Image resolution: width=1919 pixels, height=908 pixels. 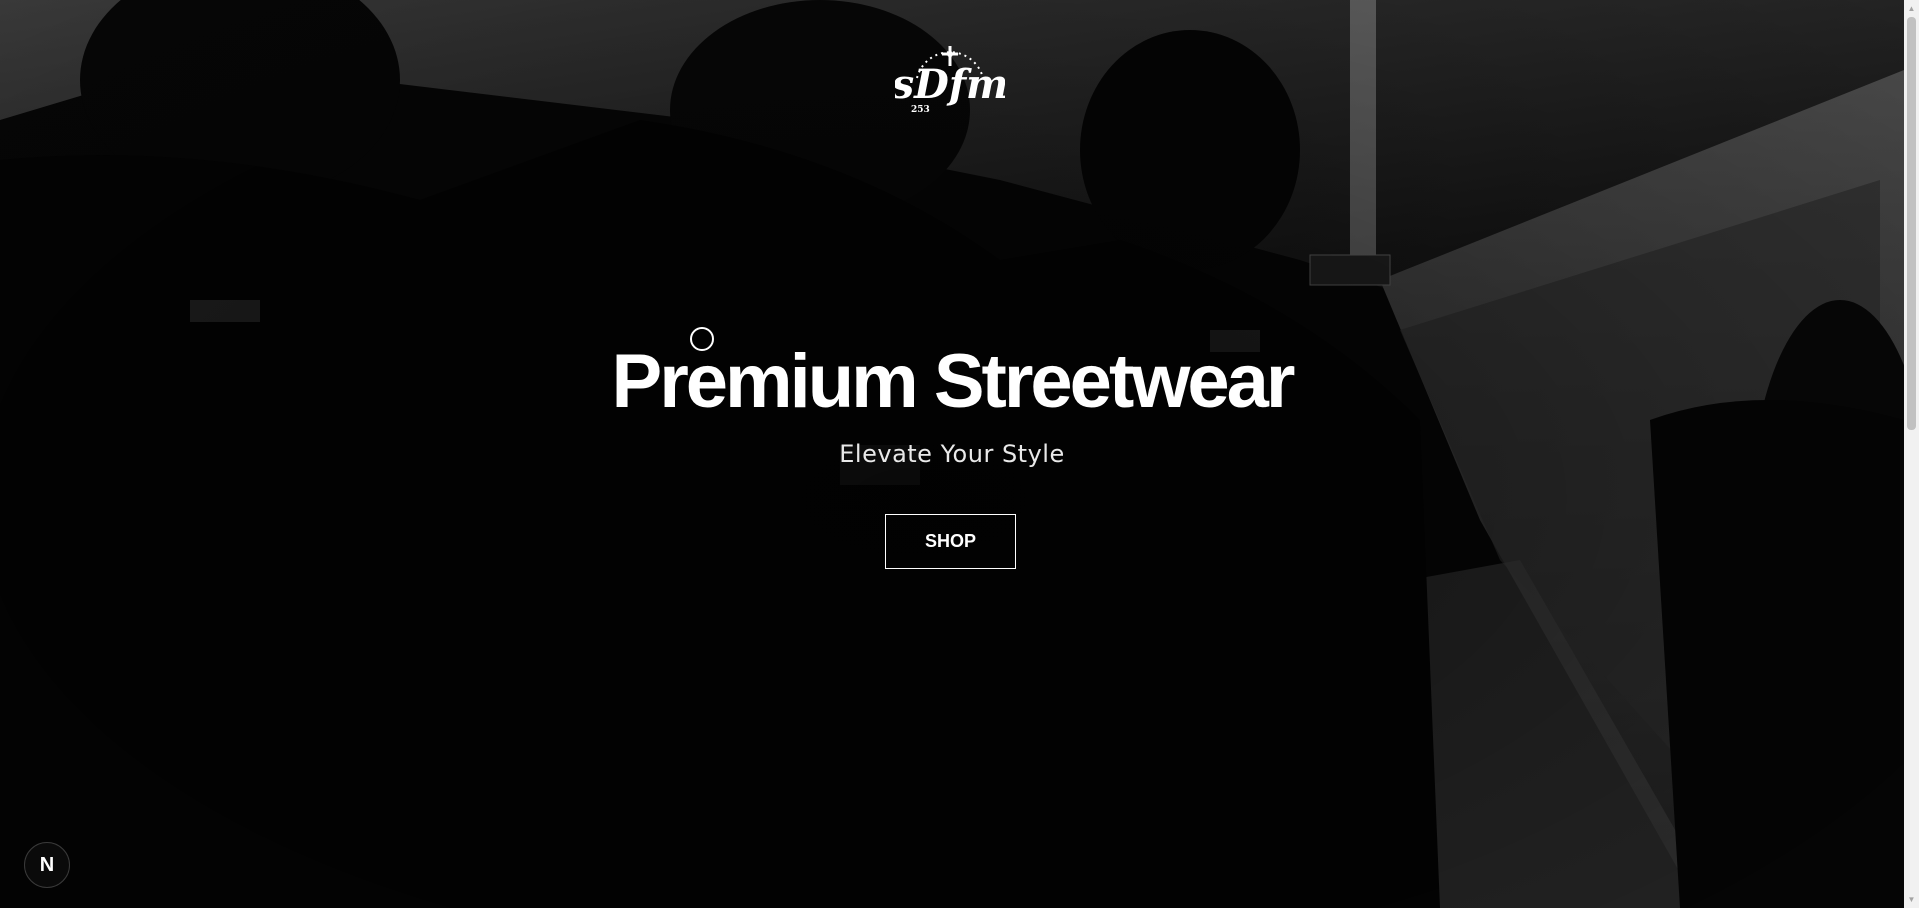 I want to click on scrollbar-thumb, so click(x=1911, y=223).